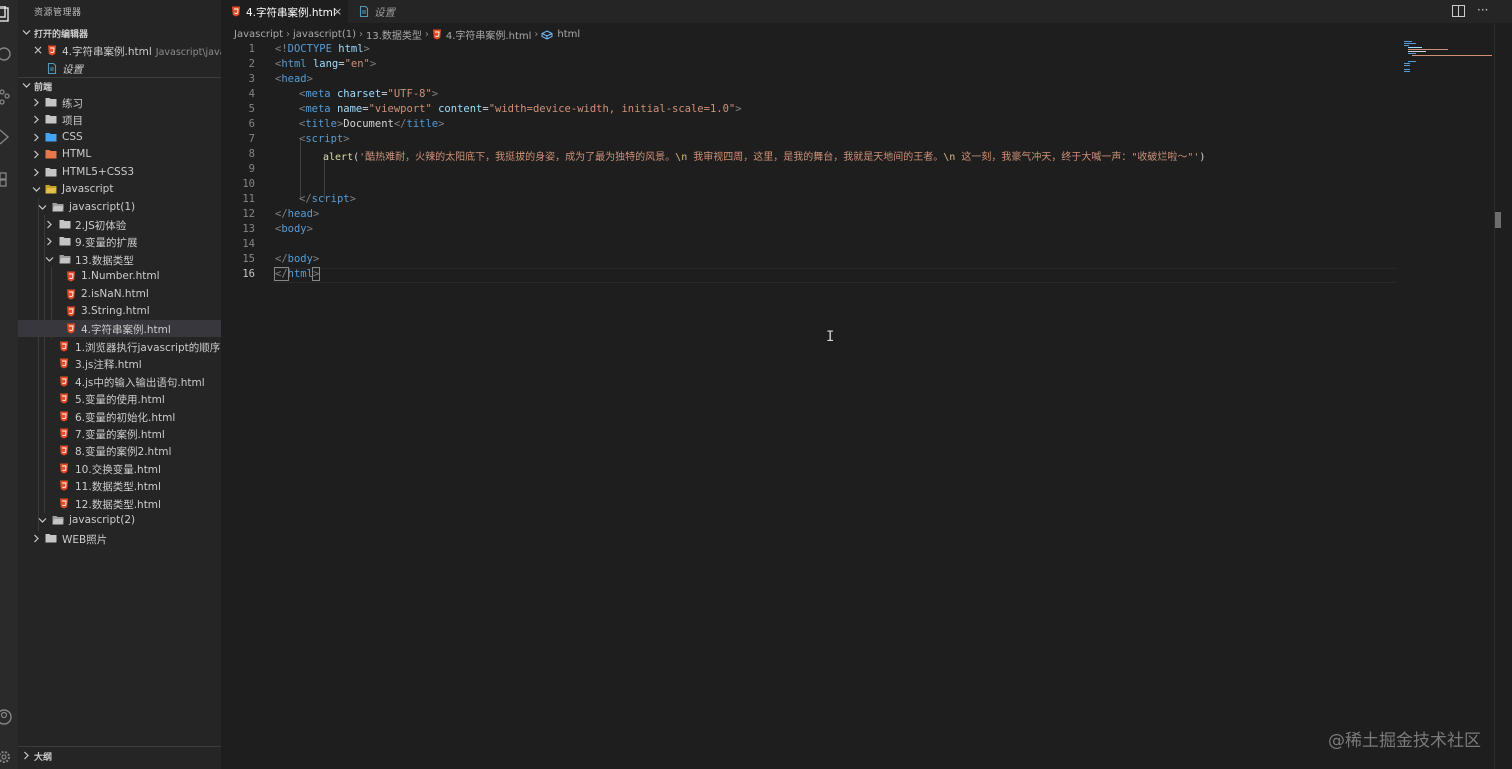 The height and width of the screenshot is (769, 1512). What do you see at coordinates (248, 244) in the screenshot?
I see `line-number: 14` at bounding box center [248, 244].